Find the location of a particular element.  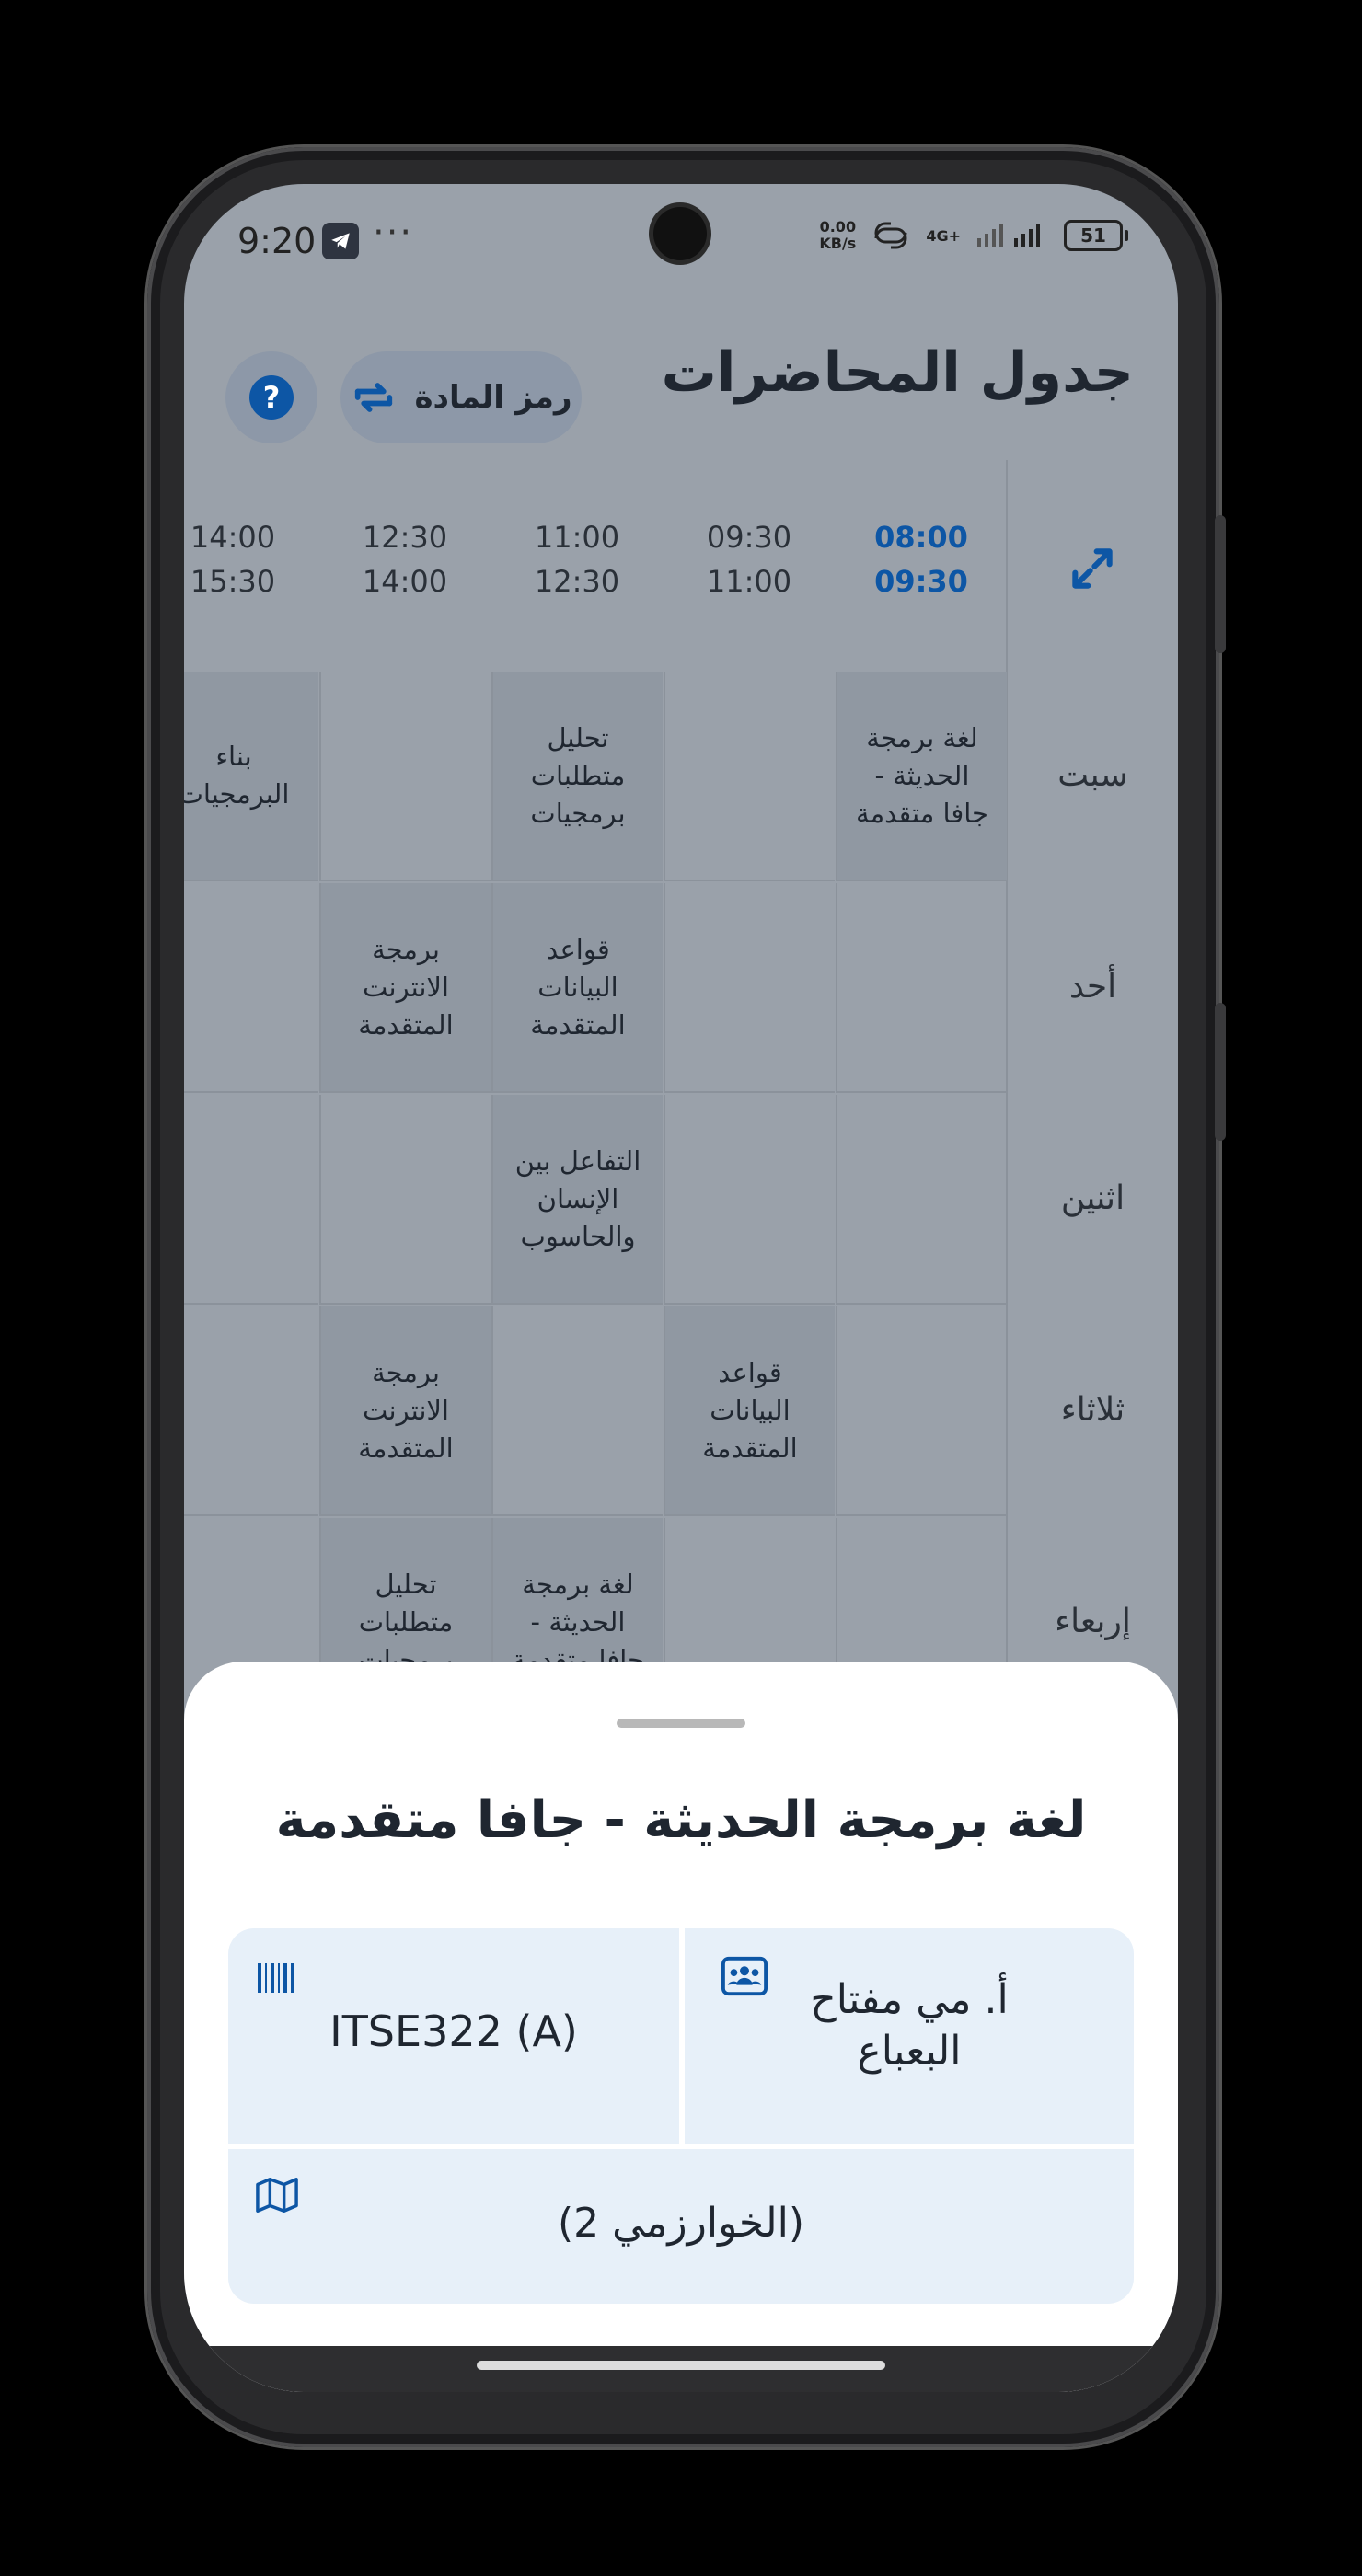

course-name: لغة برمجة الحديثة - جافا متقدمة is located at coordinates (922, 775).